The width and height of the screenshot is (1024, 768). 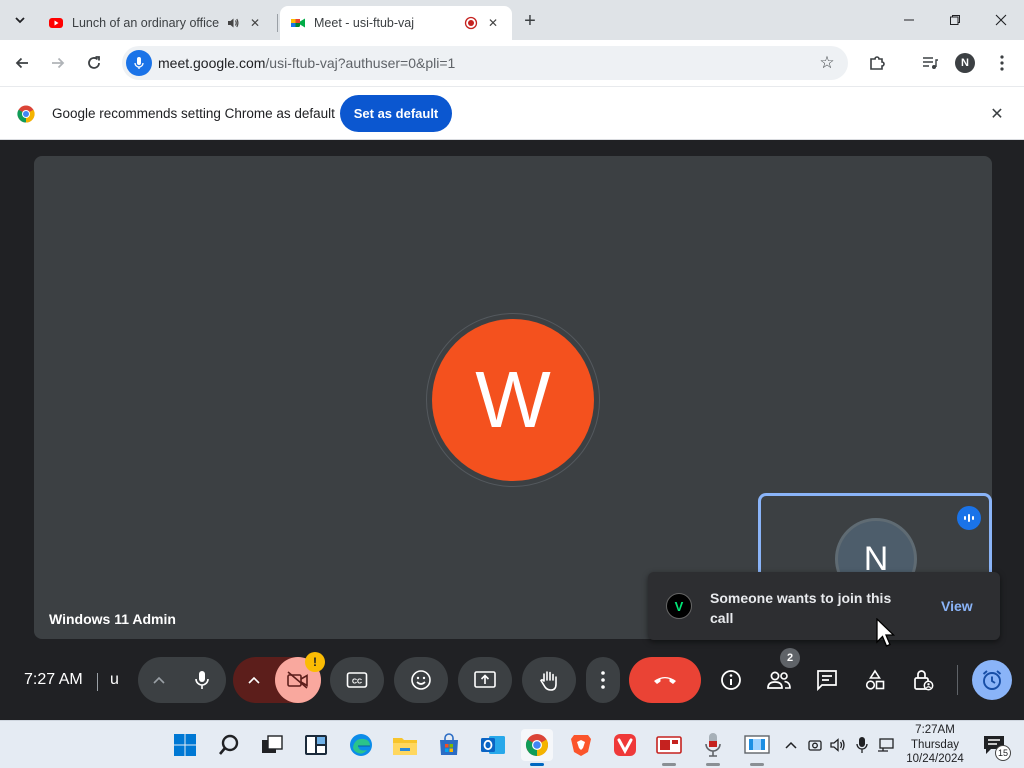 What do you see at coordinates (909, 20) in the screenshot?
I see `minimize-icon` at bounding box center [909, 20].